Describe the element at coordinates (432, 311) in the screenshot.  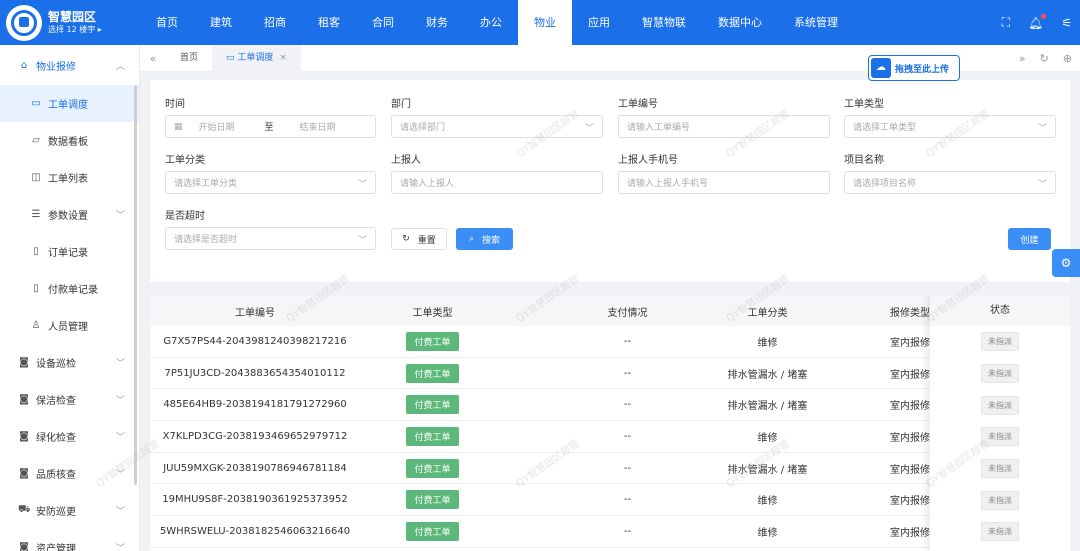
I see `col-order-type: 工单类型` at that location.